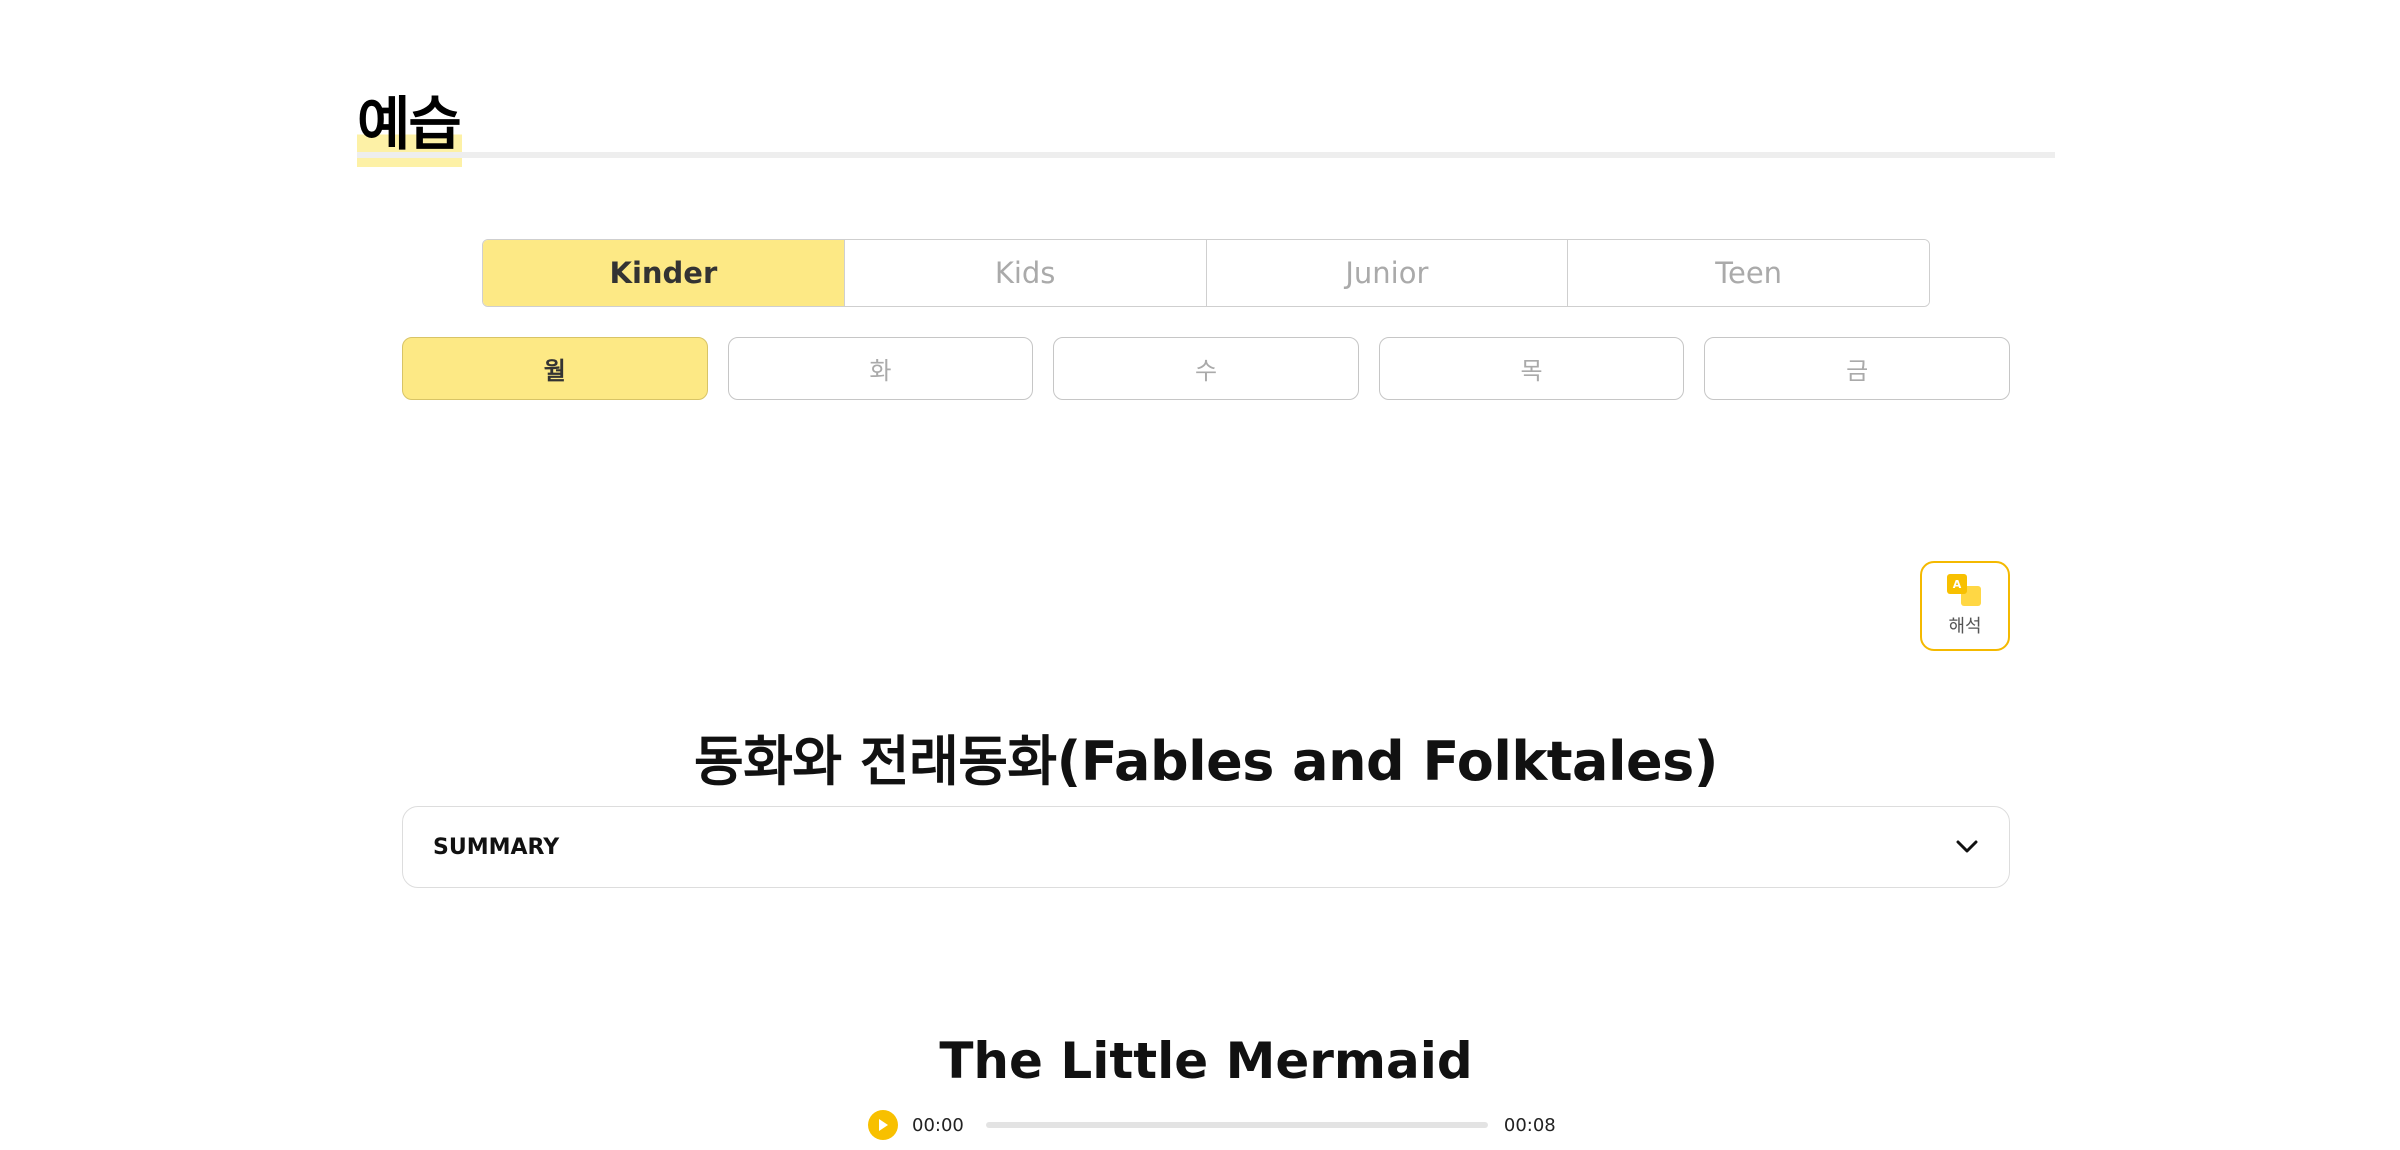 This screenshot has height=1150, width=2400. I want to click on day-tabs: 월 화 수 목 금, so click(1206, 368).